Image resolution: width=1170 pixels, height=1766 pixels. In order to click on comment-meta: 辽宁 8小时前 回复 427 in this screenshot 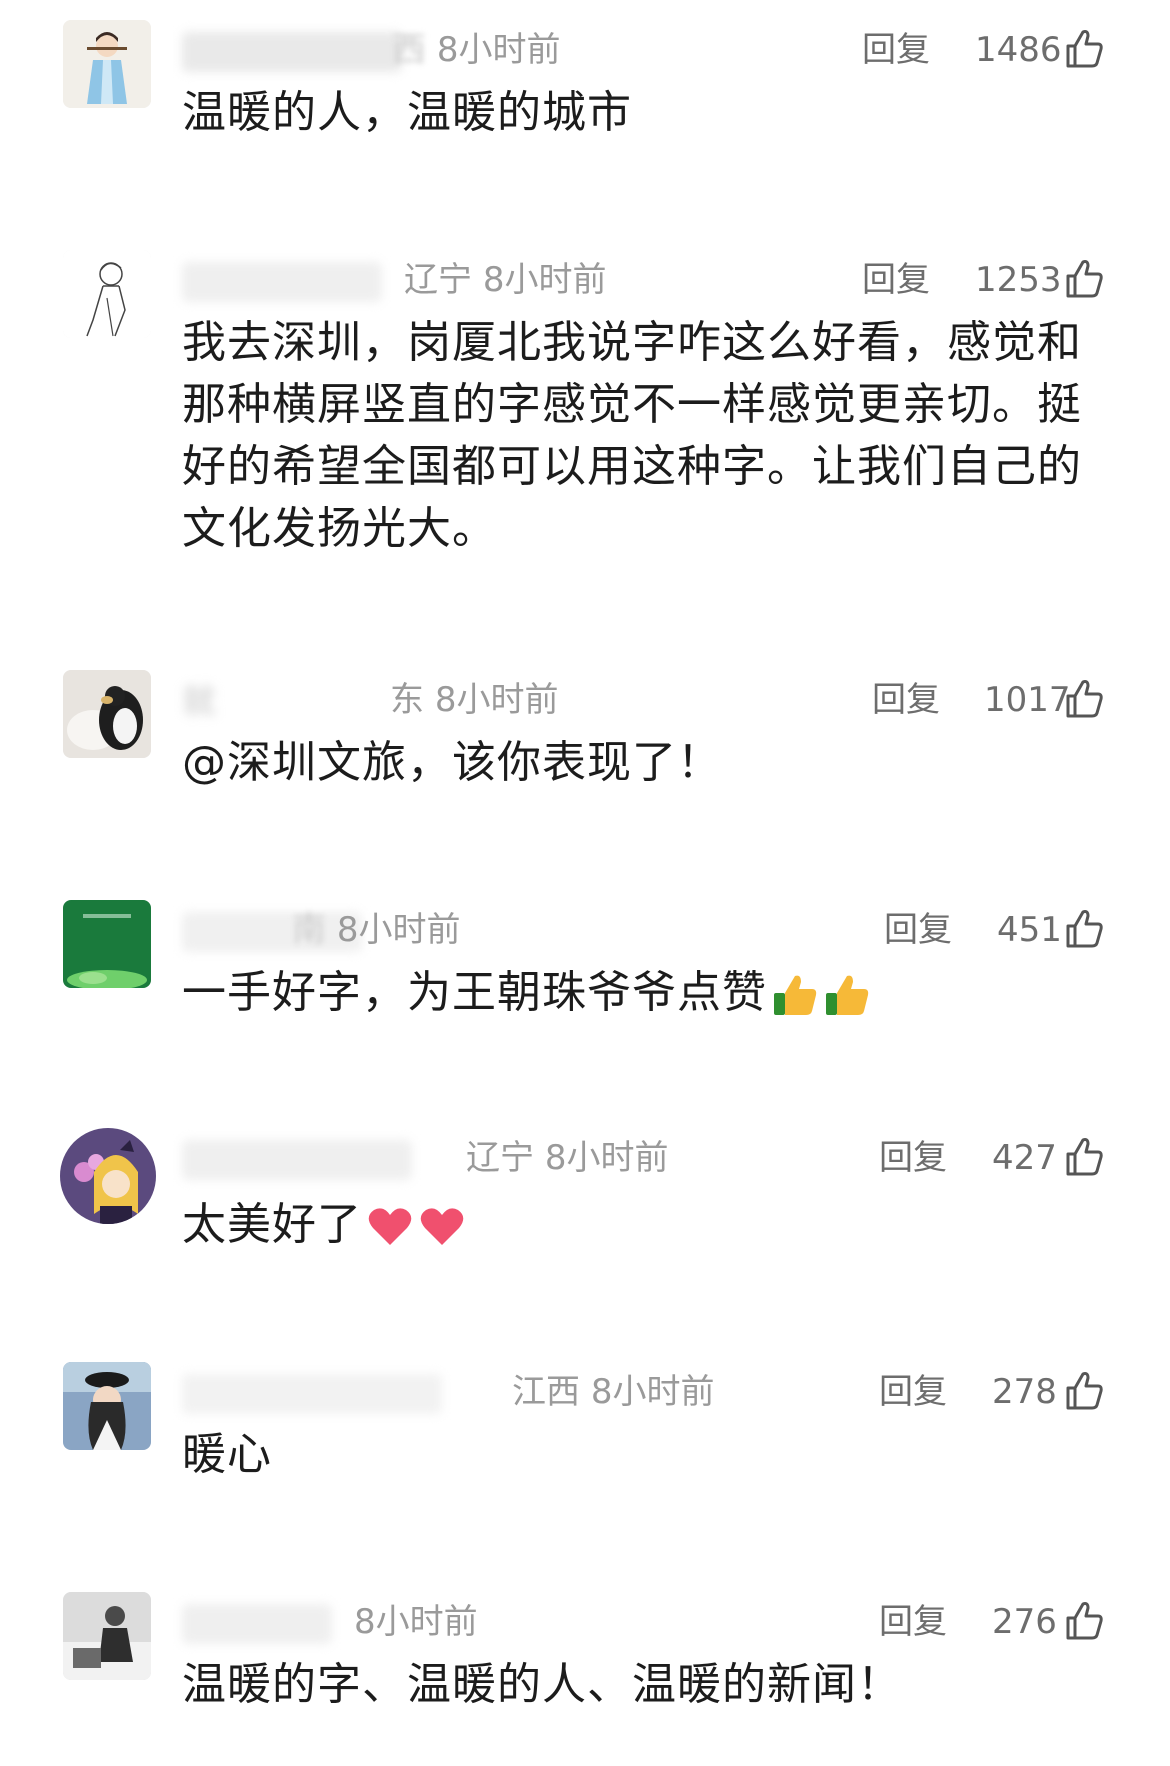, I will do `click(647, 1158)`.